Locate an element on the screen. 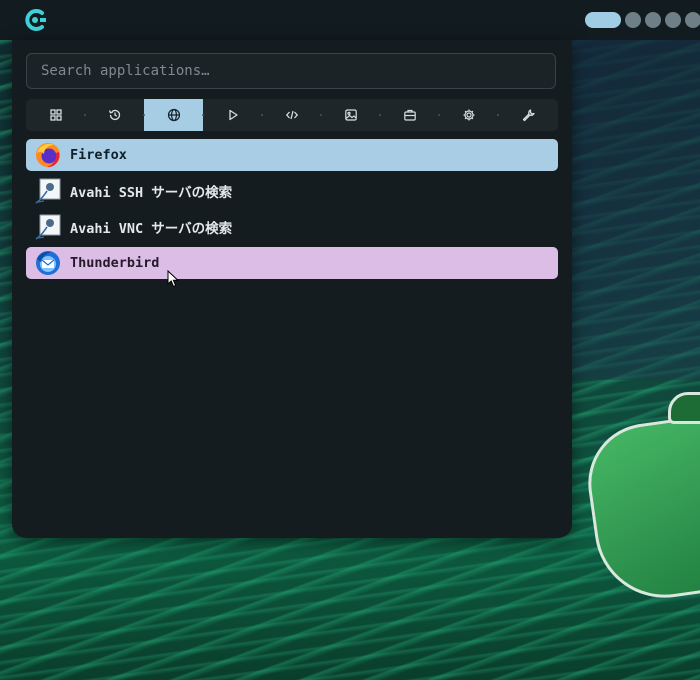  tab-recent is located at coordinates (114, 115).